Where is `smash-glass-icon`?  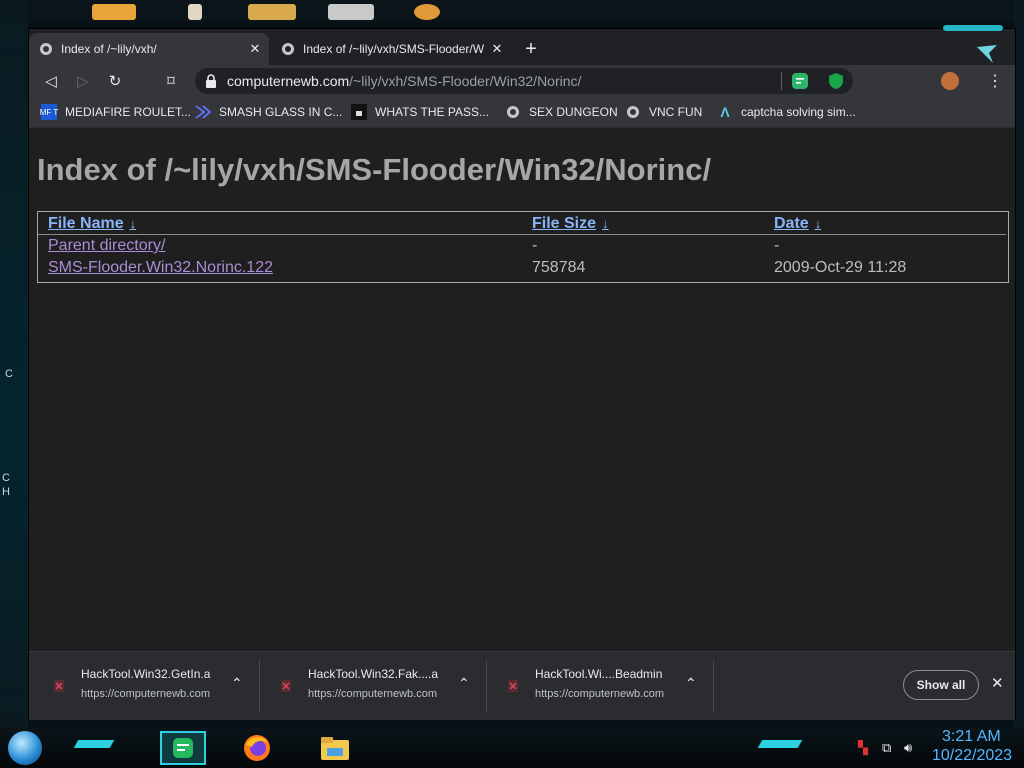
smash-glass-icon is located at coordinates (203, 112).